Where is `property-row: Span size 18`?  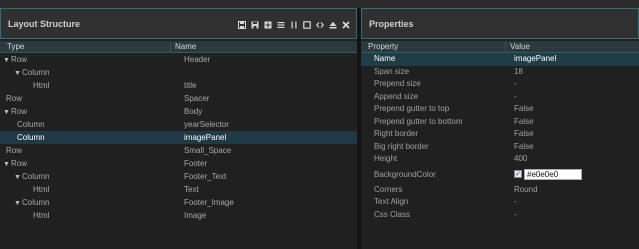 property-row: Span size 18 is located at coordinates (500, 72).